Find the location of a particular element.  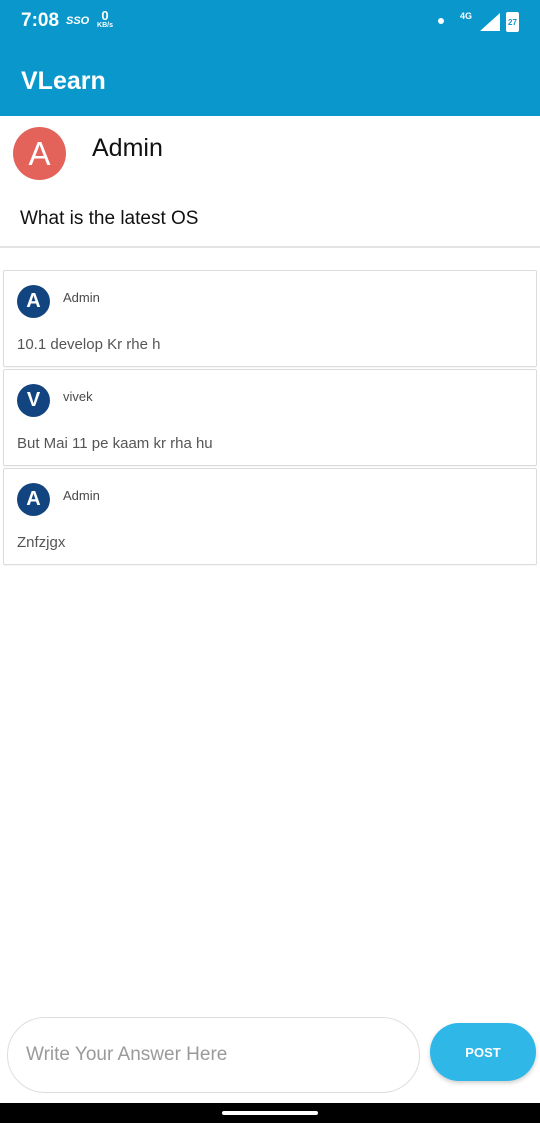

answer-text: But Mai 11 pe kaam kr rha hu is located at coordinates (115, 443).